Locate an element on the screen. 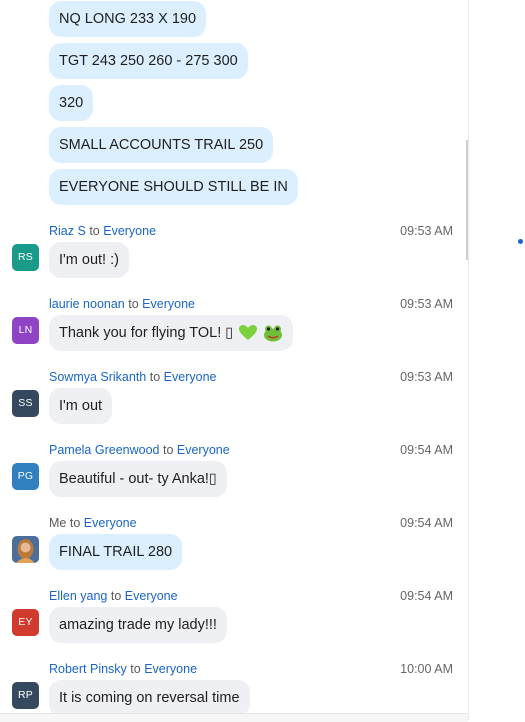 The height and width of the screenshot is (722, 525). frog-icon is located at coordinates (273, 333).